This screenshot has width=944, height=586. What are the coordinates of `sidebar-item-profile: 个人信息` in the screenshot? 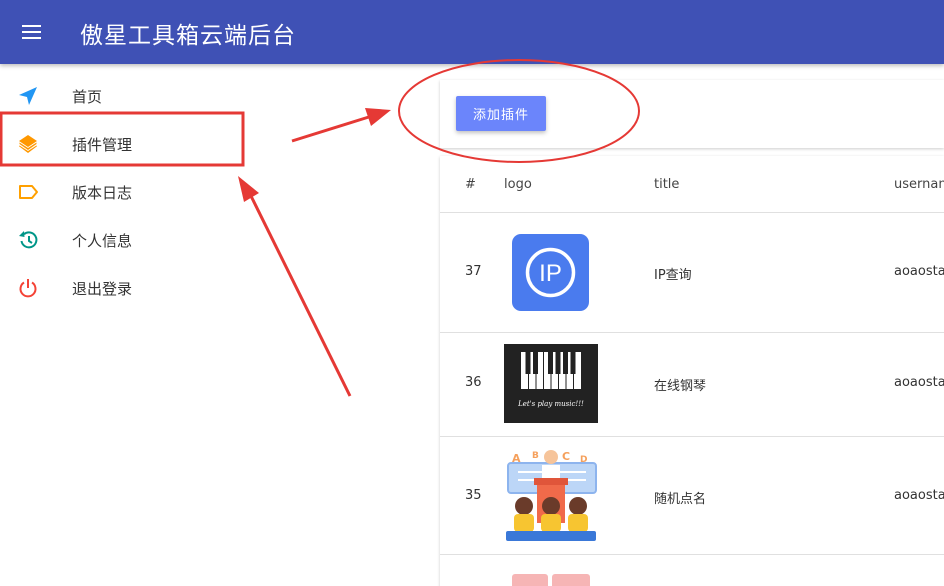 It's located at (190, 240).